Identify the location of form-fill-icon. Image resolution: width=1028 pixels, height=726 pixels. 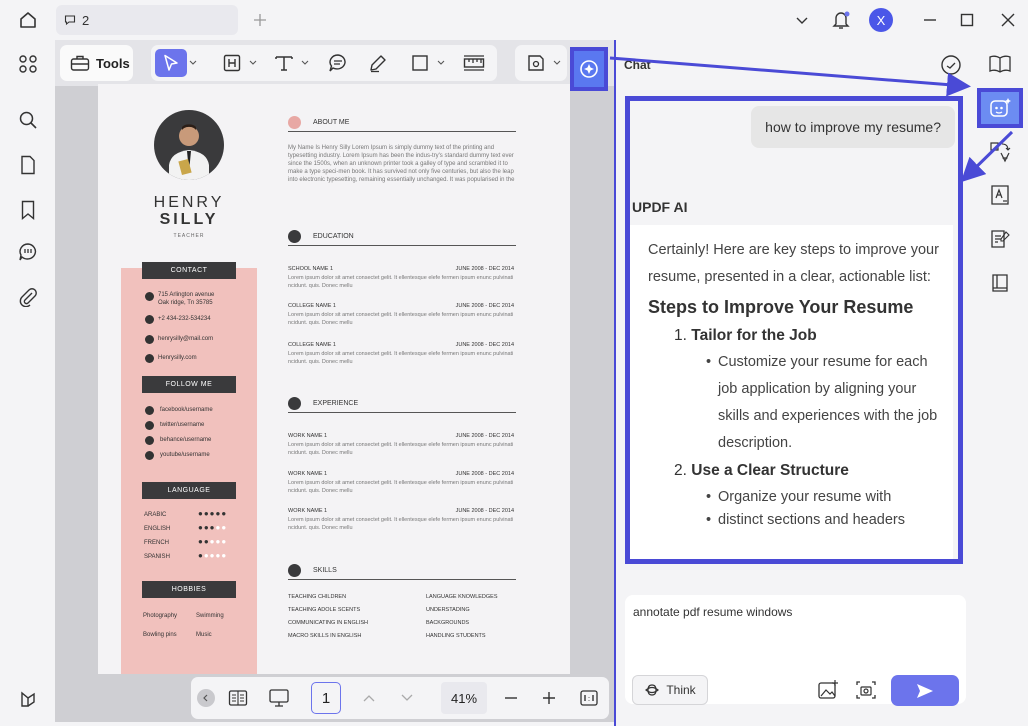
(1000, 239).